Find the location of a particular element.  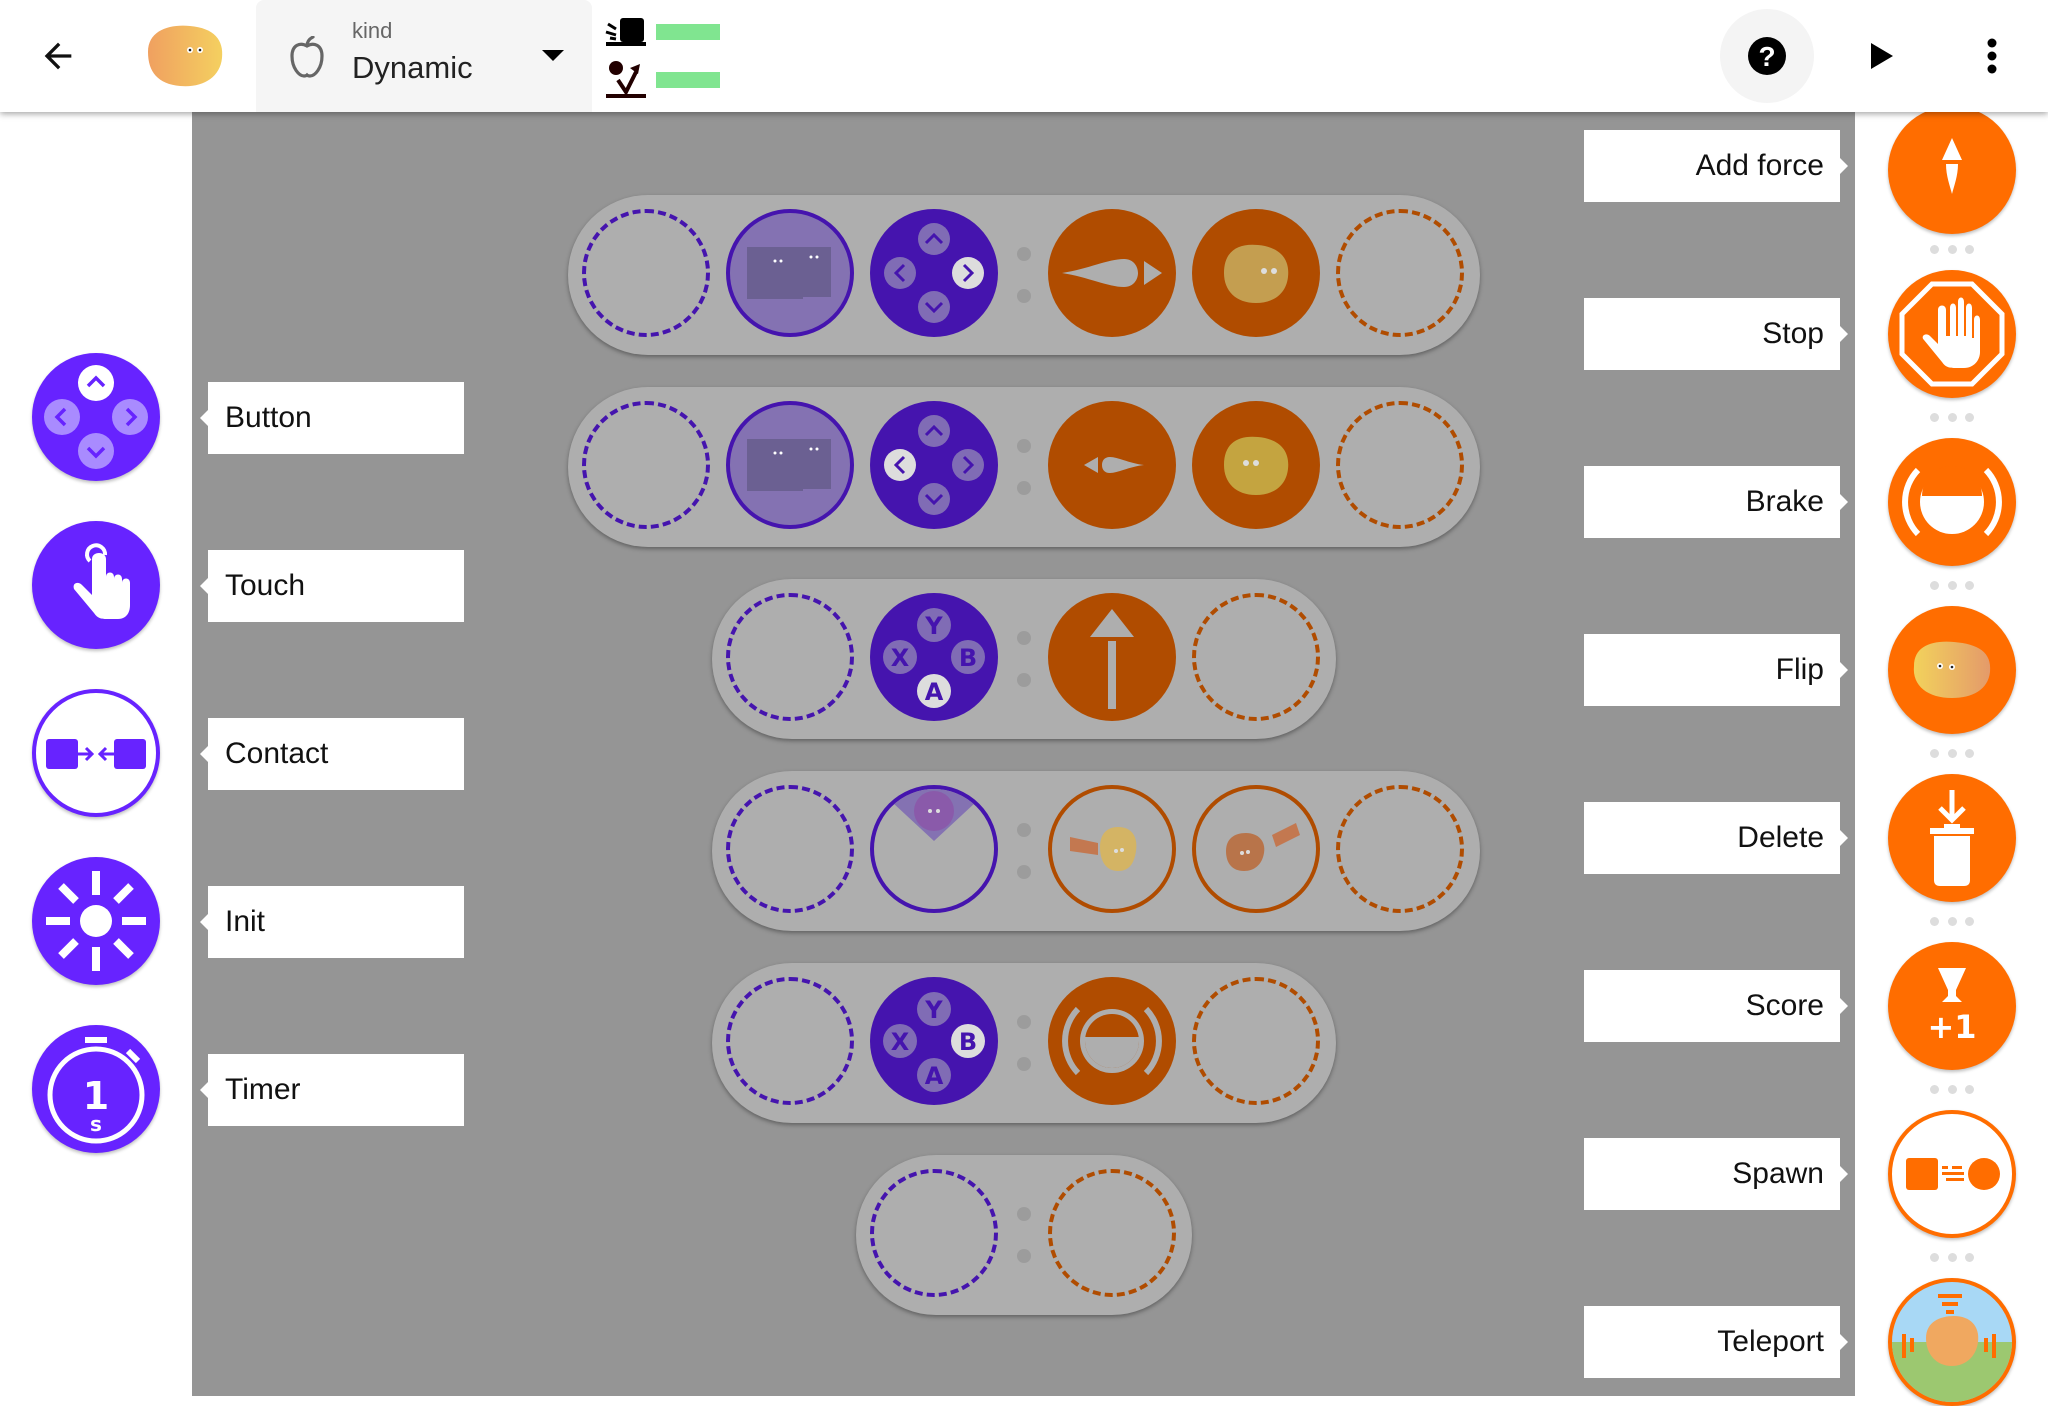

tooltip-button: Button is located at coordinates (332, 418).